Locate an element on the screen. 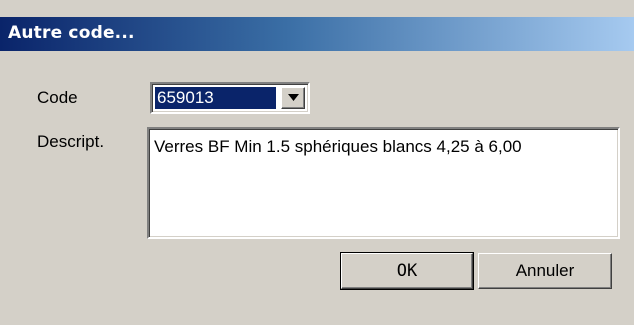  ok-button-label: OK is located at coordinates (407, 271).